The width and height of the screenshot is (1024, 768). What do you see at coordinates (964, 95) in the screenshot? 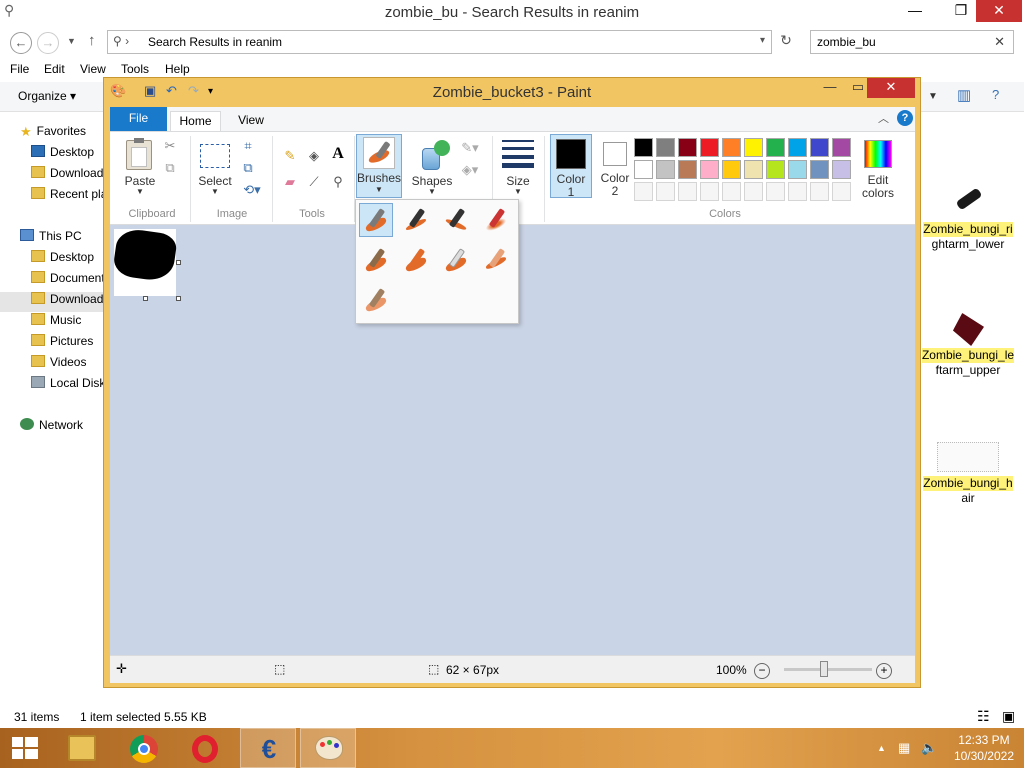
I see `preview-pane-icon: ▥` at bounding box center [964, 95].